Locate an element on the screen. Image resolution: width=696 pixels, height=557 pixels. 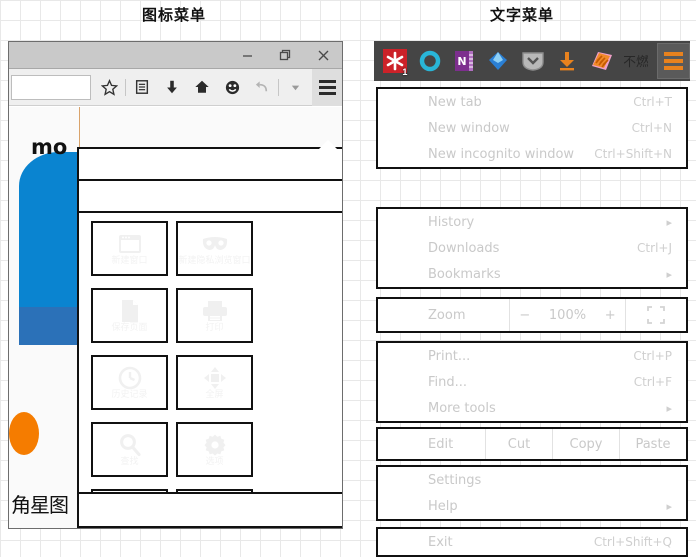
onenote-icon: N is located at coordinates (464, 61).